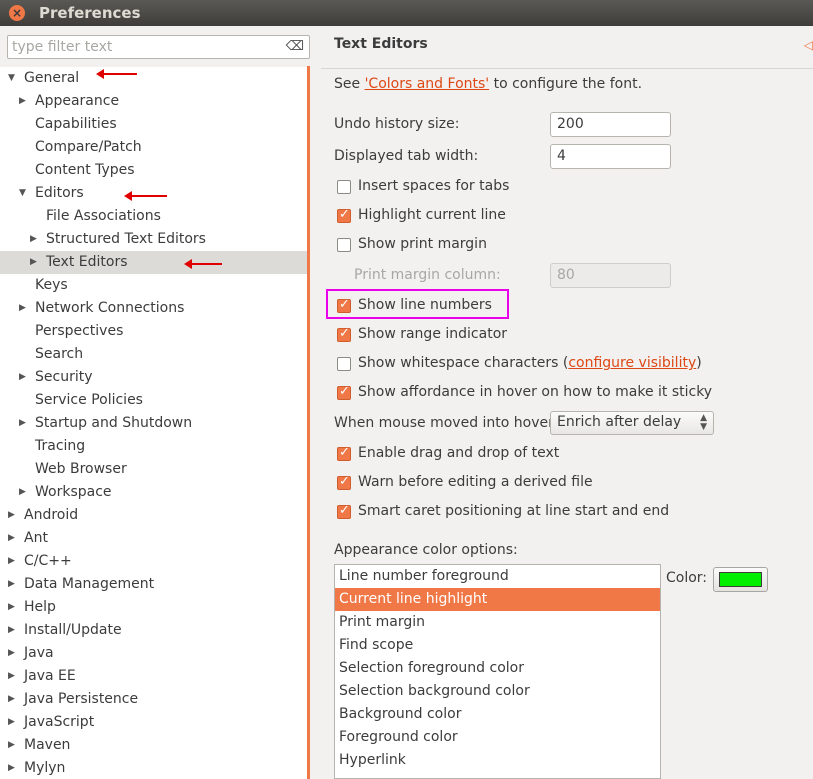  I want to click on insert-spaces-checkbox, so click(344, 187).